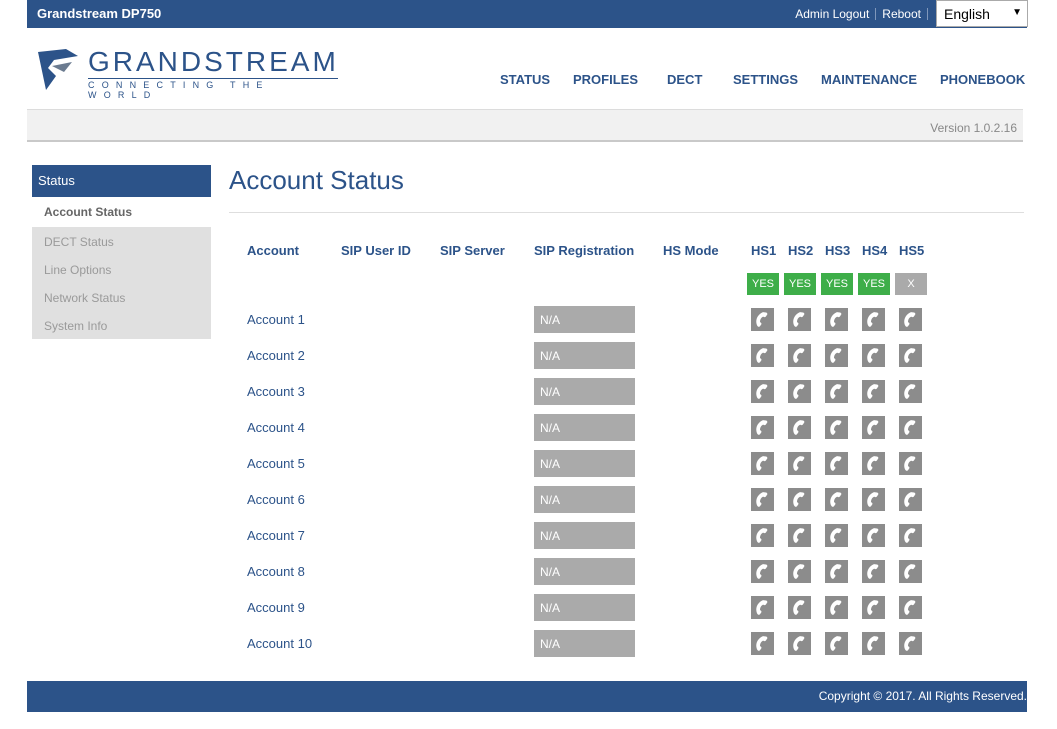  What do you see at coordinates (901, 14) in the screenshot?
I see `reboot-link: Reboot` at bounding box center [901, 14].